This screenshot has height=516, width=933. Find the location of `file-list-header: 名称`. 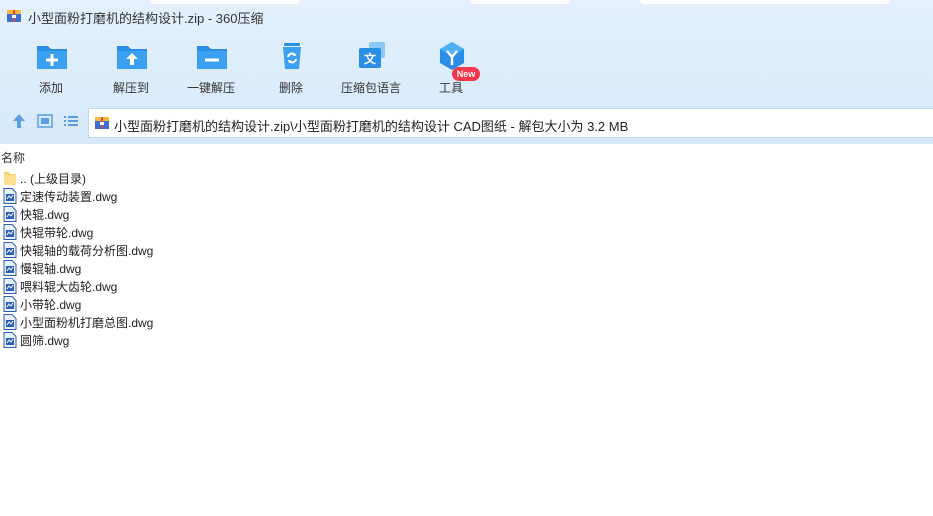

file-list-header: 名称 is located at coordinates (466, 157).